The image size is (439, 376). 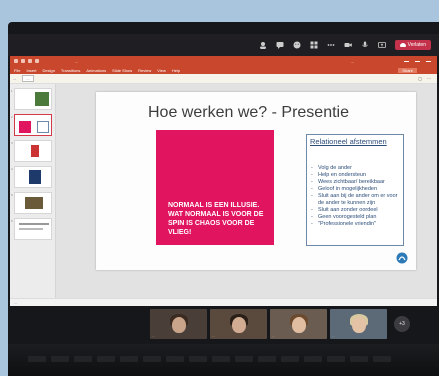 What do you see at coordinates (70, 70) in the screenshot?
I see `menu-transitions: Transitions` at bounding box center [70, 70].